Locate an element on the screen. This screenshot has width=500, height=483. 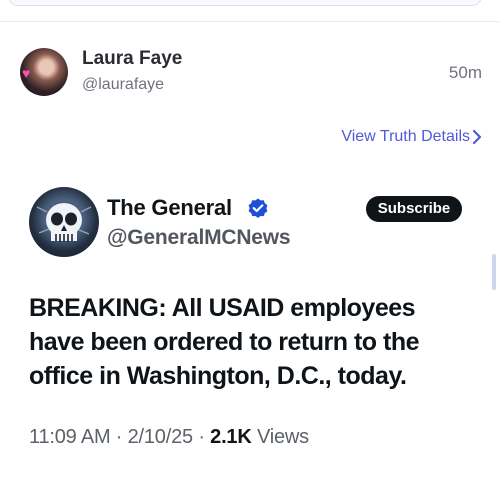
meta-views-count: 2.1K is located at coordinates (231, 437).